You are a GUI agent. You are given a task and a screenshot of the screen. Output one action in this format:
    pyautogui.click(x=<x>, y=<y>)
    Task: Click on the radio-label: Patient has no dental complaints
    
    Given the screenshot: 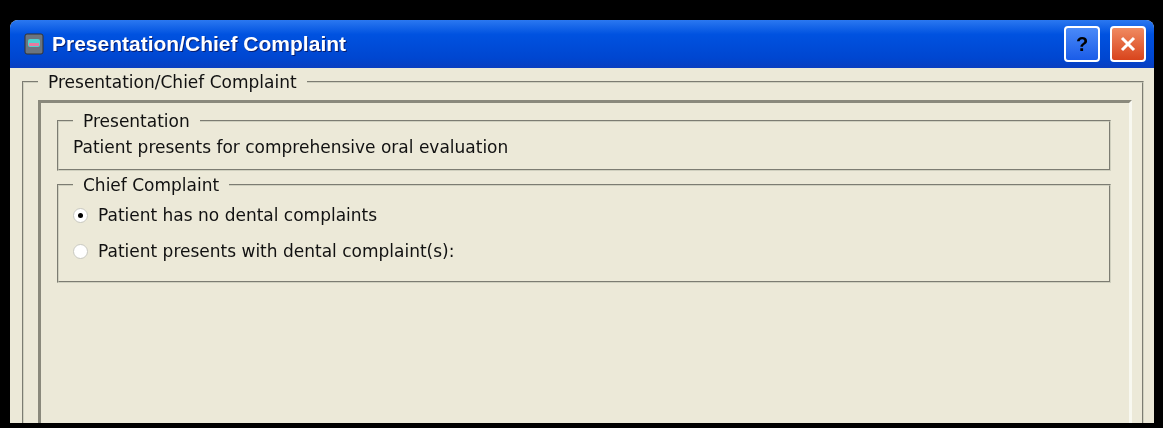 What is the action you would take?
    pyautogui.click(x=238, y=215)
    